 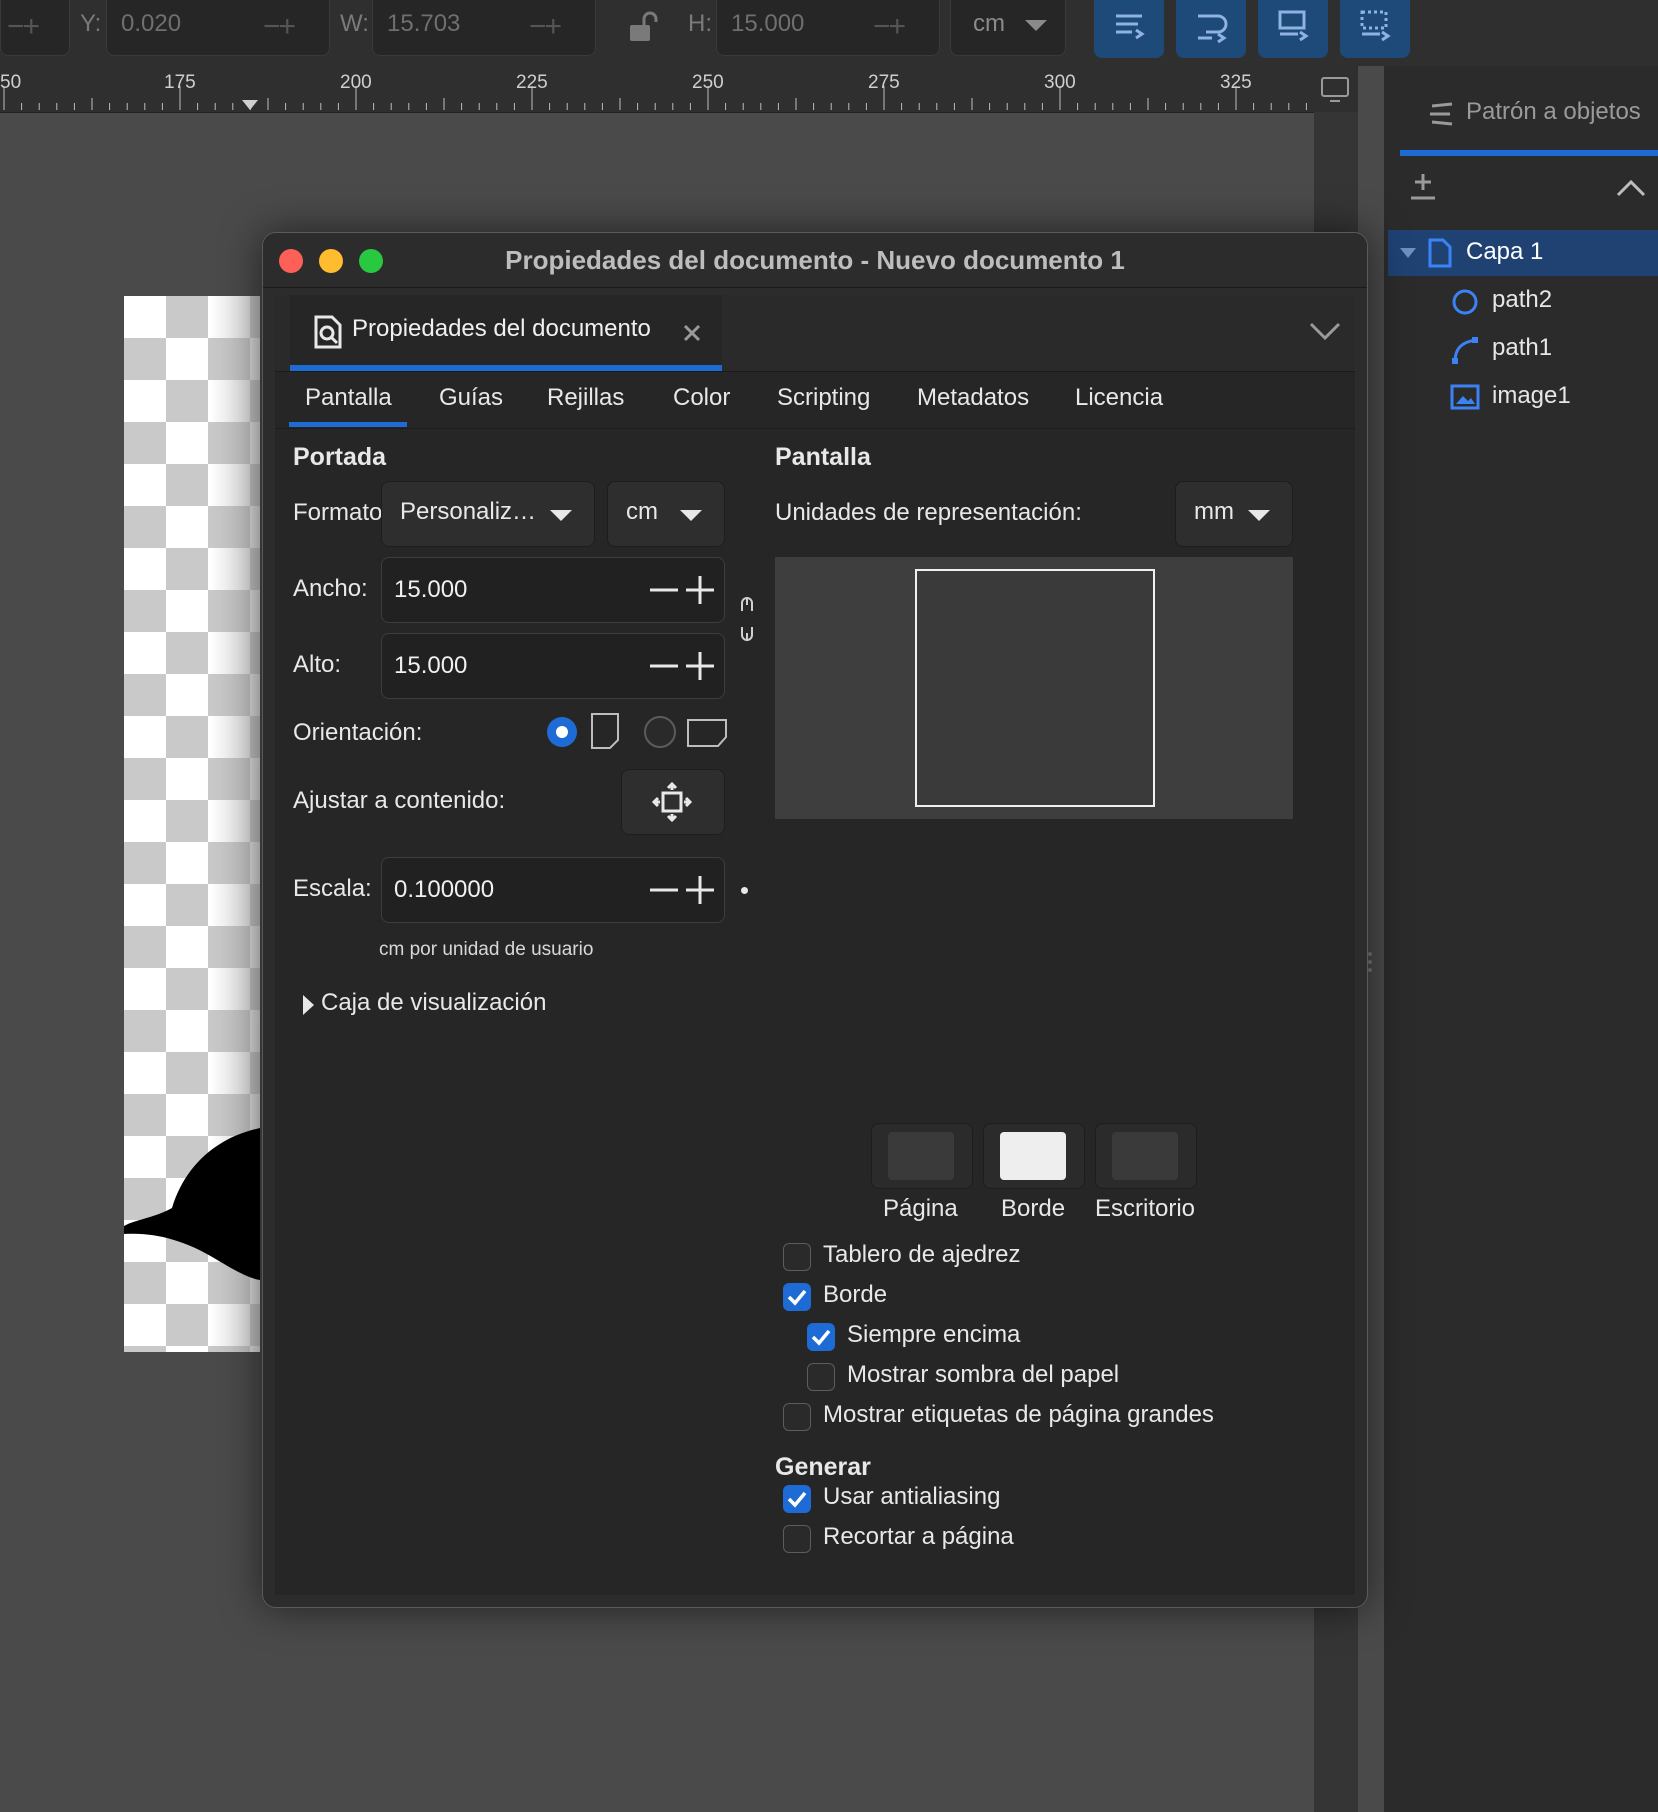 I want to click on x-field-stub: −+, so click(x=35, y=28).